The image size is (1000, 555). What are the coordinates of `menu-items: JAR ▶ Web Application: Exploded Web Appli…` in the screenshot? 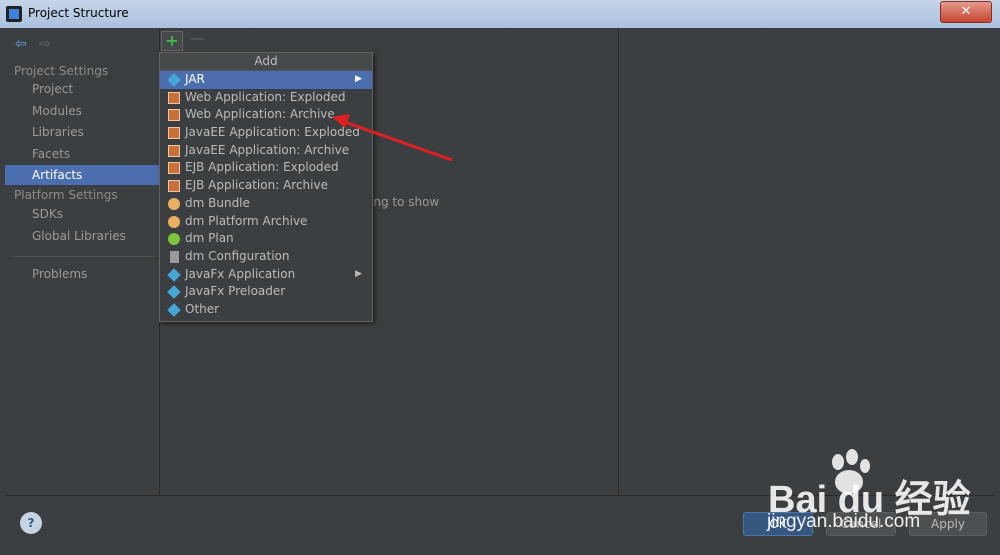 It's located at (266, 195).